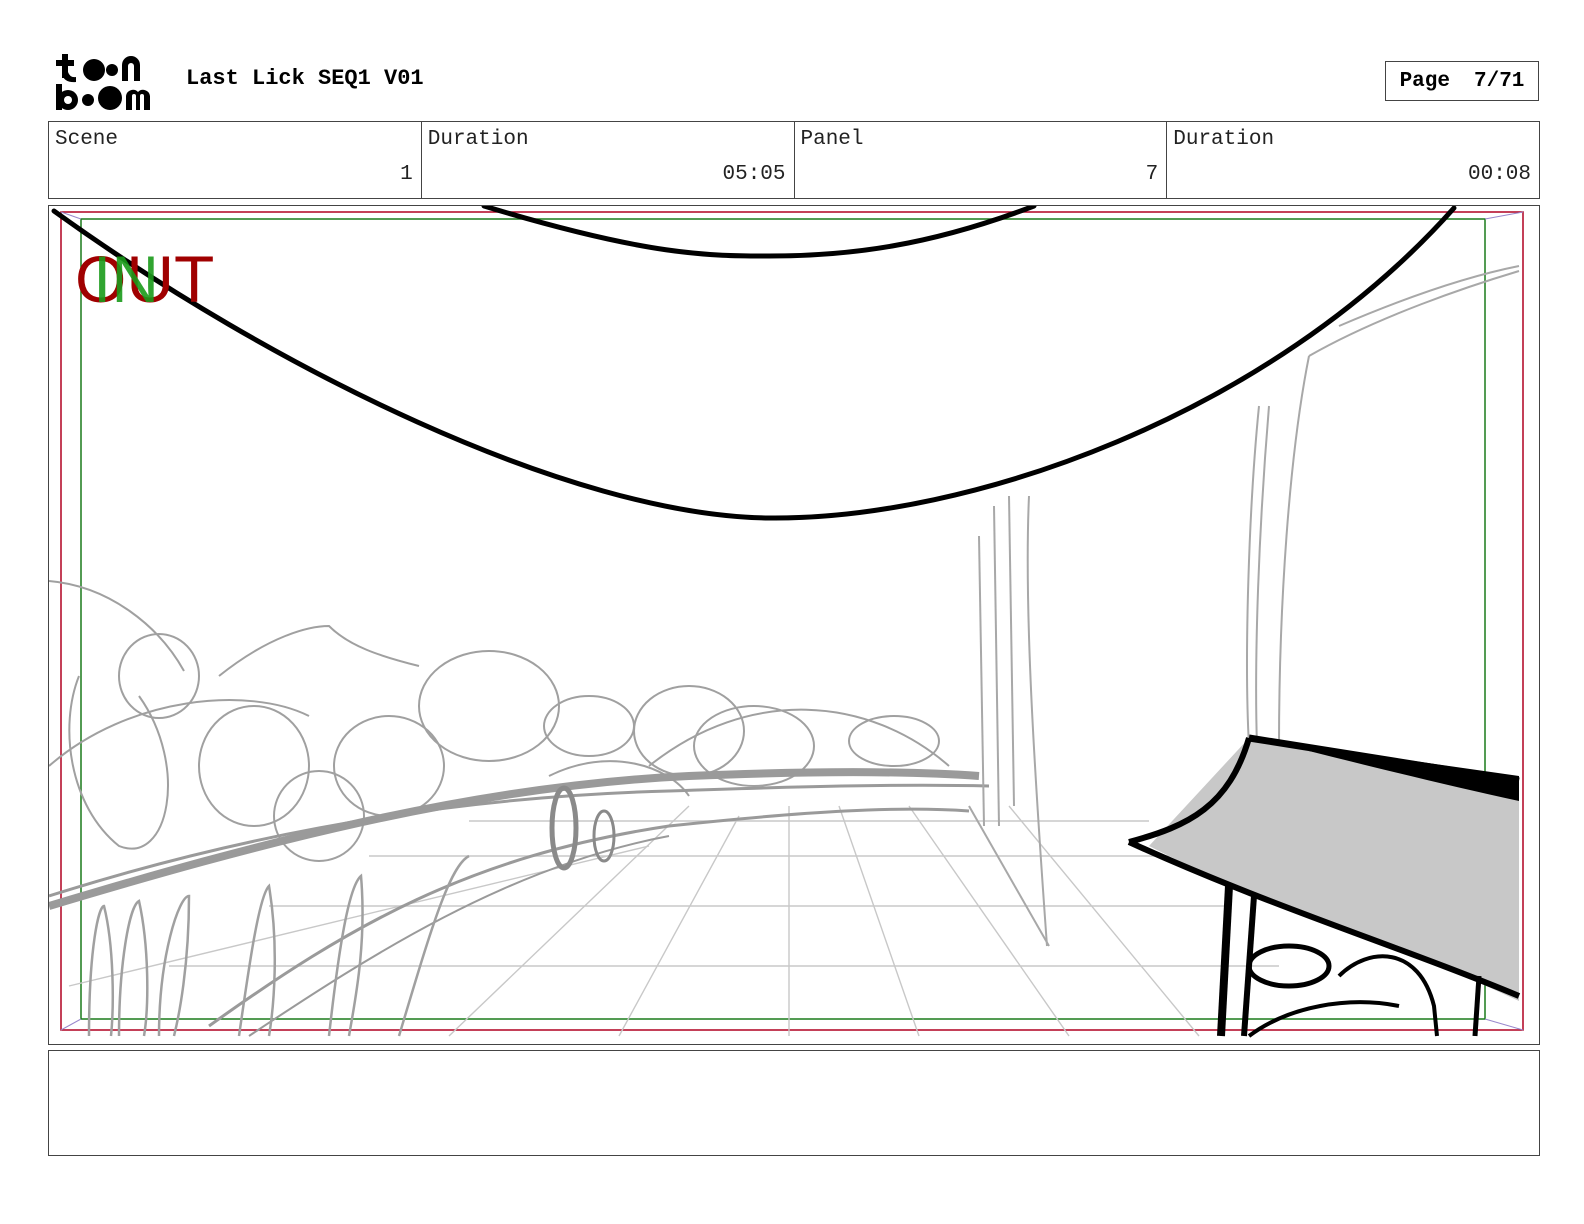 The image size is (1584, 1224). I want to click on panel-duration-value: 00:08, so click(1499, 174).